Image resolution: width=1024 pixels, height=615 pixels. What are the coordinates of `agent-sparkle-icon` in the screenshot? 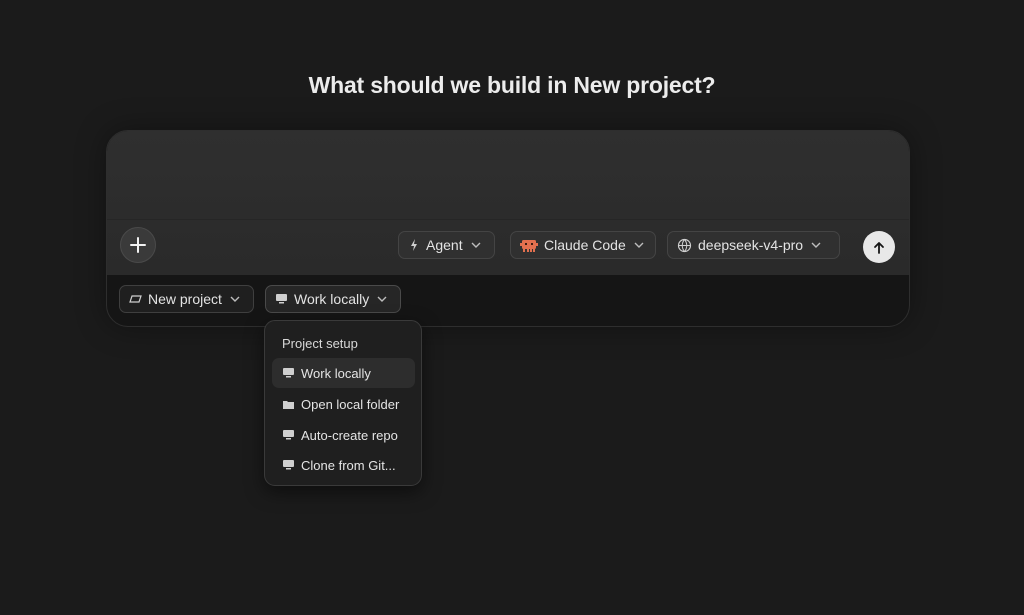 It's located at (414, 245).